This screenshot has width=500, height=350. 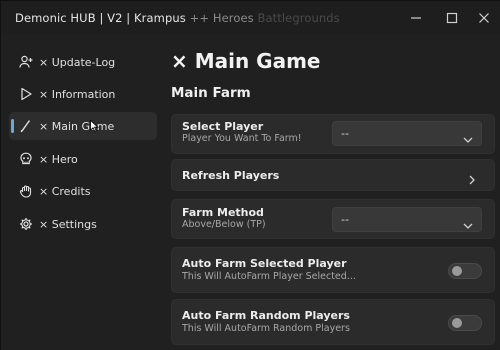 I want to click on farm-method-title: Farm Method, so click(x=223, y=212).